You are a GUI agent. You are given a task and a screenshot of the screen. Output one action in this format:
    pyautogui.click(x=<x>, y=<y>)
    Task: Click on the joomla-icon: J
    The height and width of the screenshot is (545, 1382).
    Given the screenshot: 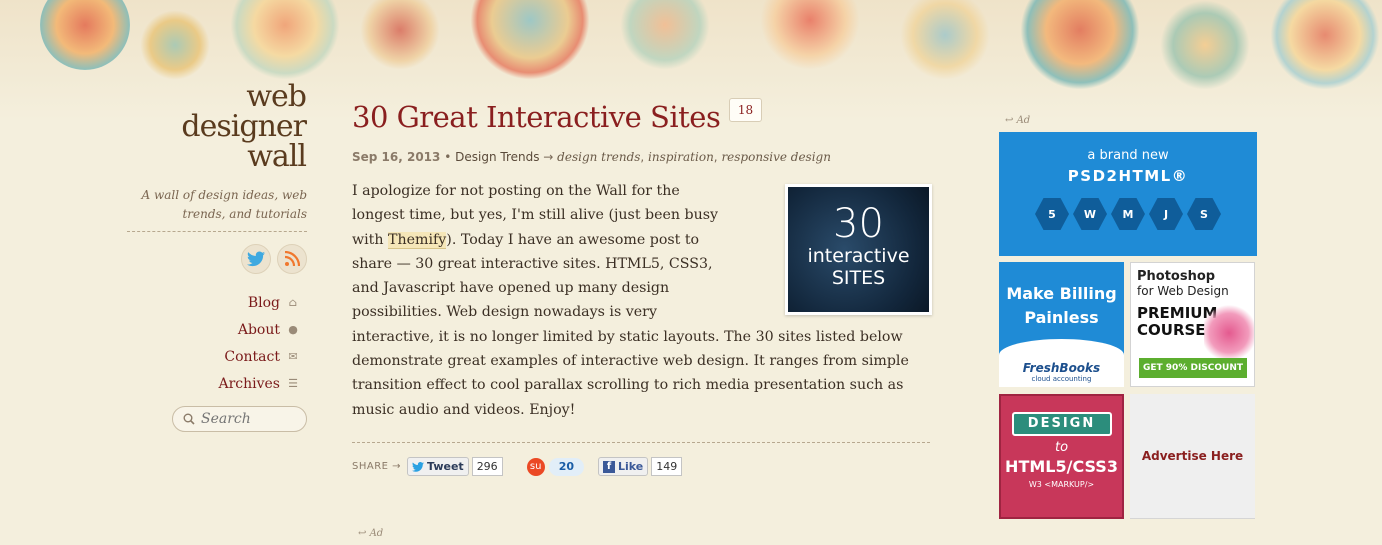 What is the action you would take?
    pyautogui.click(x=1166, y=214)
    